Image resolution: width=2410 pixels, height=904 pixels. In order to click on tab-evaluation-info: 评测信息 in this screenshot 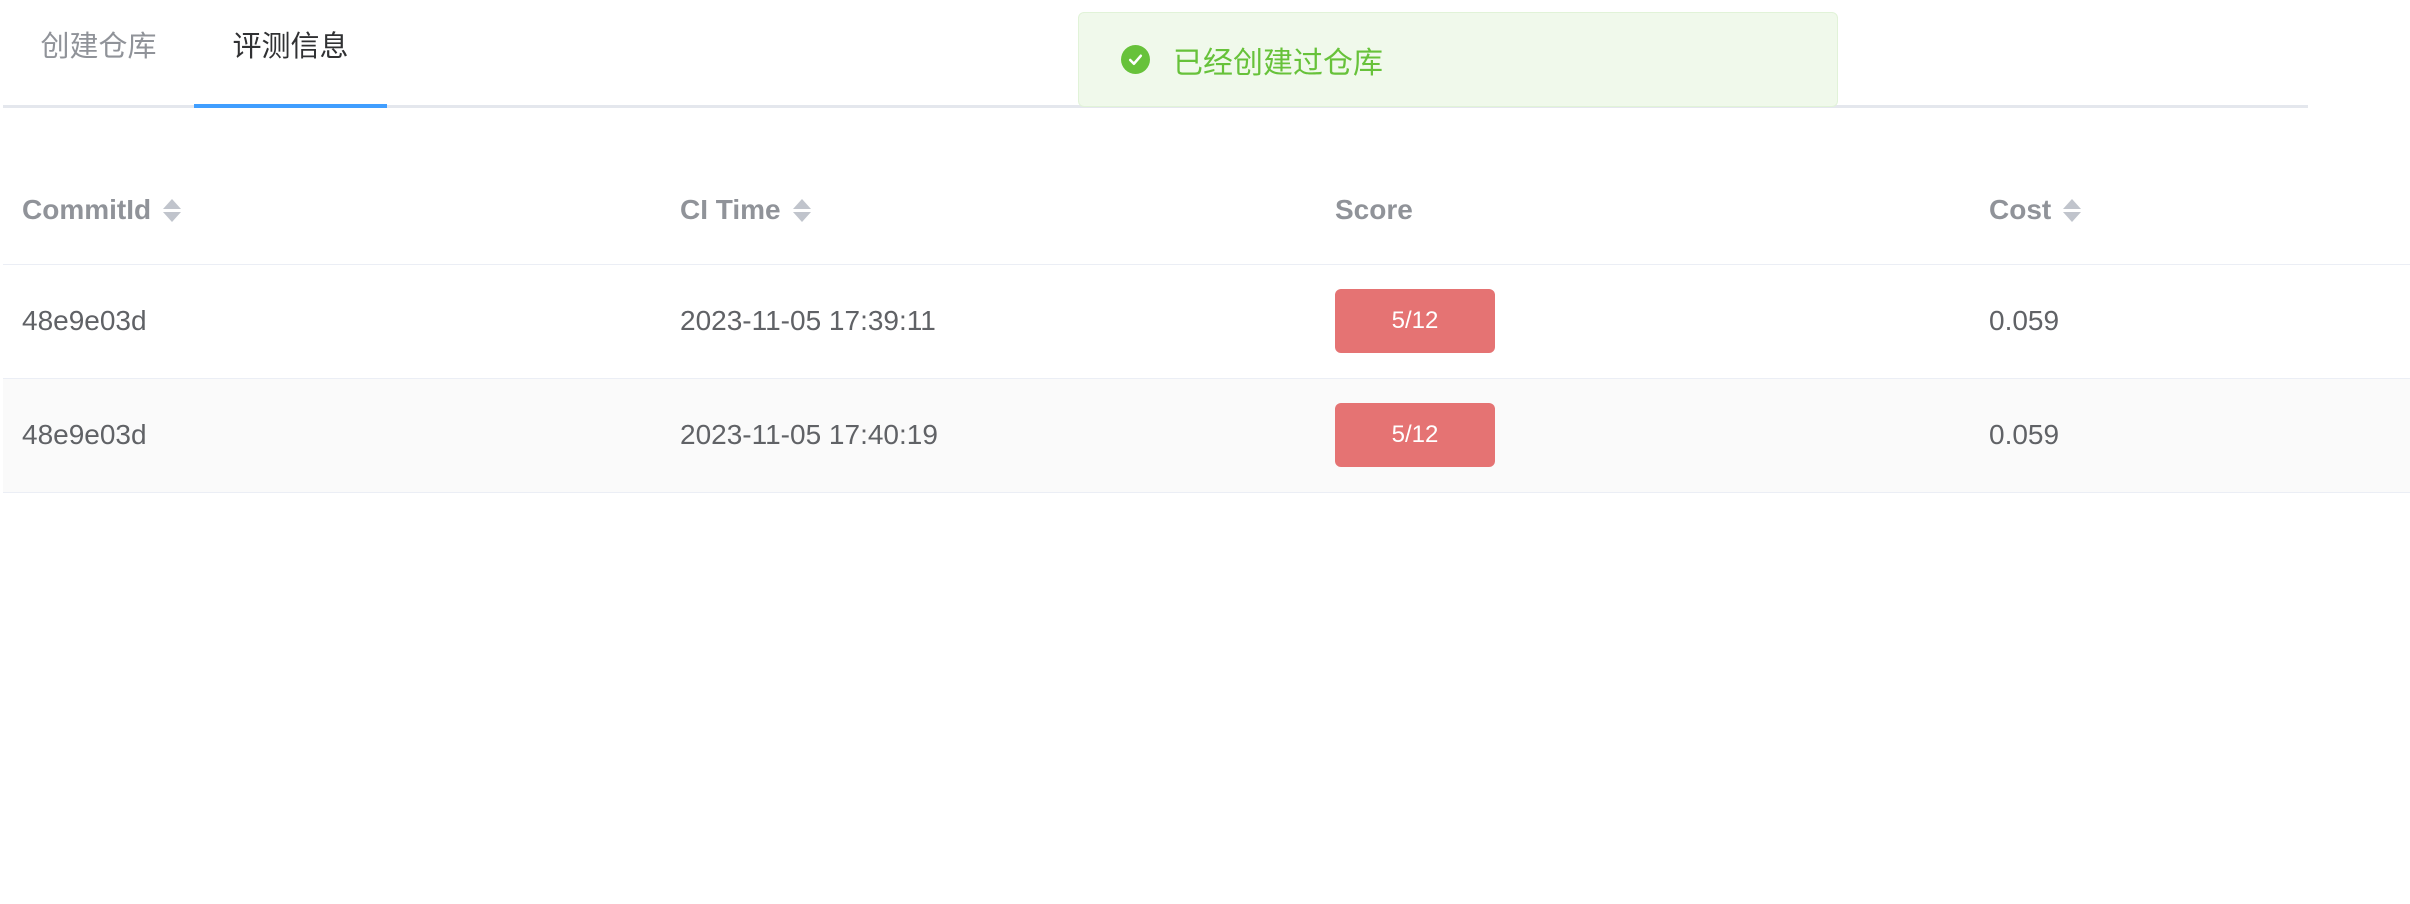, I will do `click(290, 52)`.